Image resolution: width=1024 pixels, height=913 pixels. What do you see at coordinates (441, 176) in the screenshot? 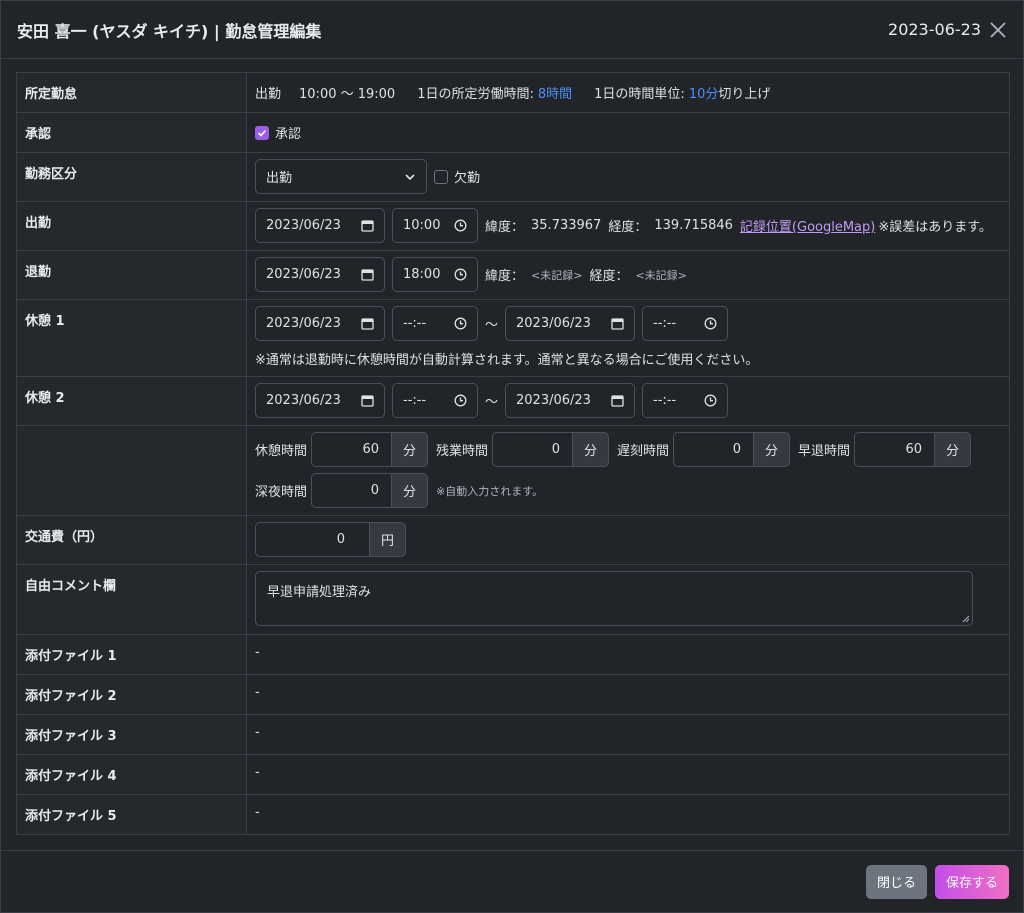
I see `checkbox-unchecked-icon` at bounding box center [441, 176].